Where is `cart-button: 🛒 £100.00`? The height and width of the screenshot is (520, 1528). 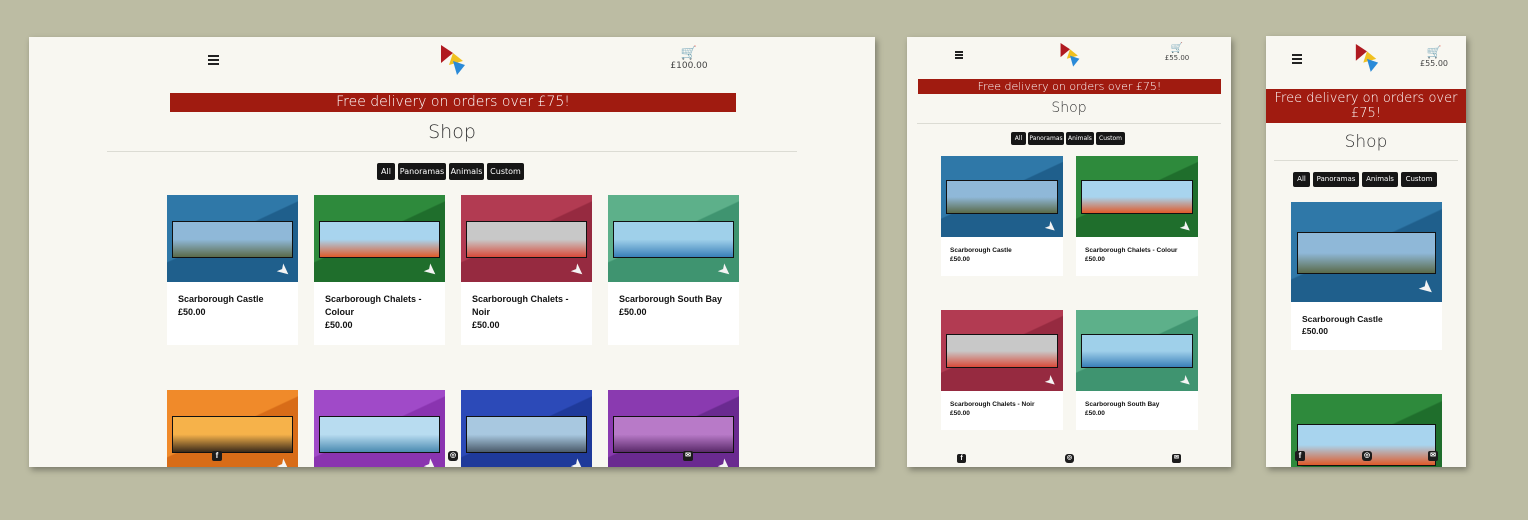 cart-button: 🛒 £100.00 is located at coordinates (689, 58).